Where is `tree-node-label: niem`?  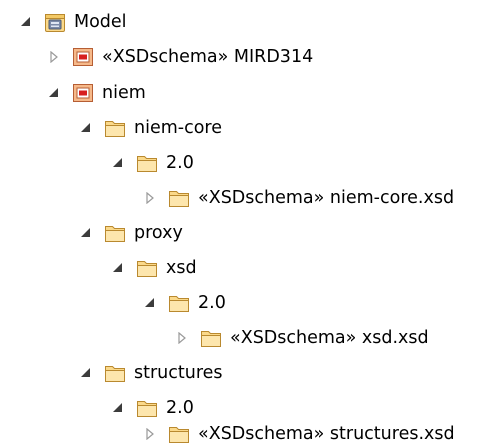 tree-node-label: niem is located at coordinates (124, 93).